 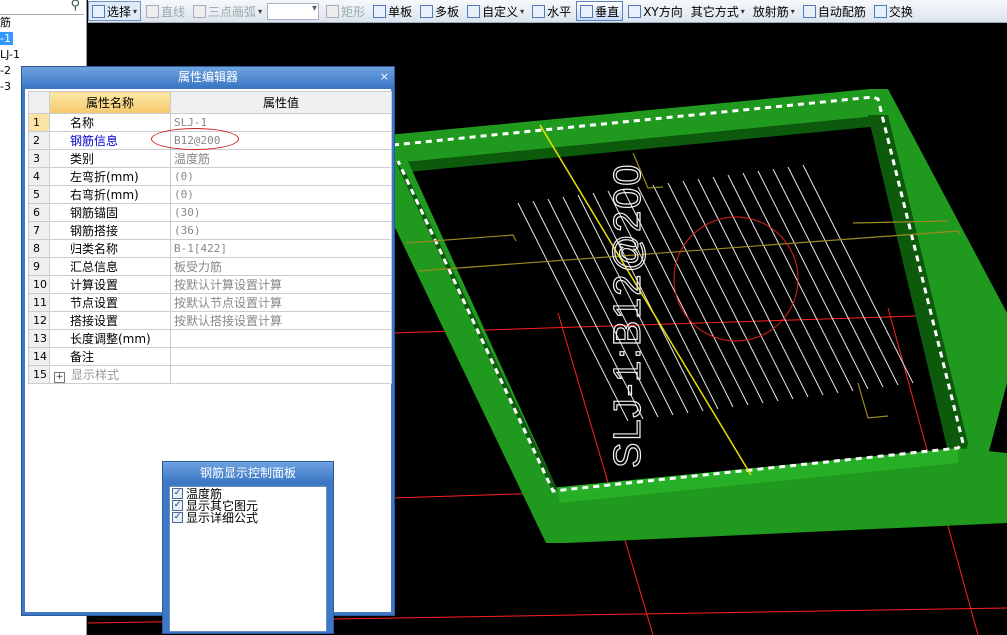 I want to click on tree-item: 筋, so click(x=5, y=22).